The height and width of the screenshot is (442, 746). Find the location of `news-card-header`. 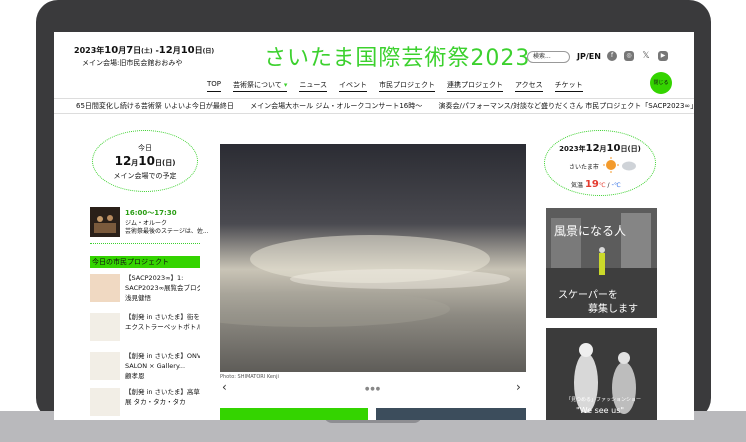

news-card-header is located at coordinates (294, 414).